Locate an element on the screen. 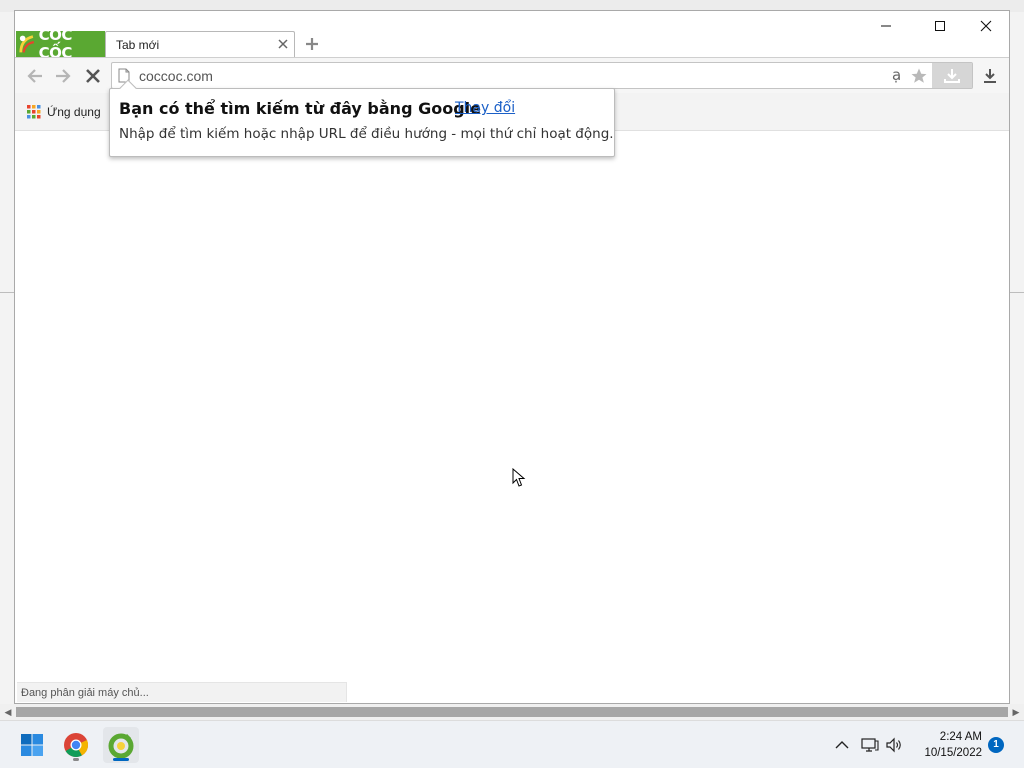 This screenshot has height=768, width=1024. notification-badge: 1 is located at coordinates (996, 745).